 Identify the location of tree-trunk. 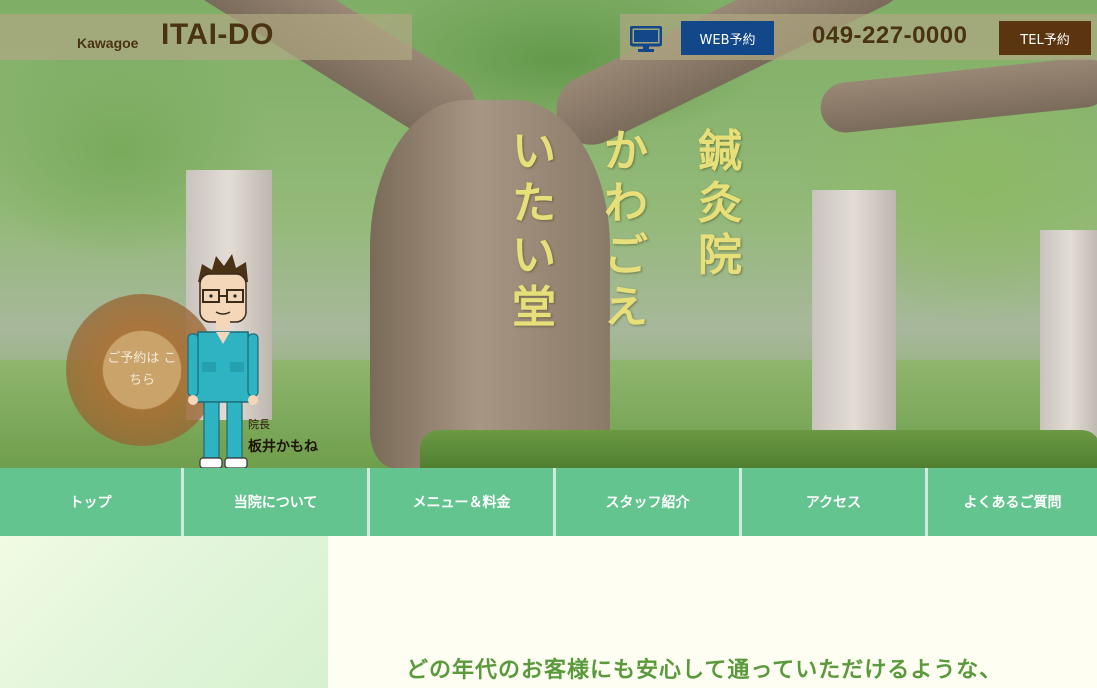
(490, 284).